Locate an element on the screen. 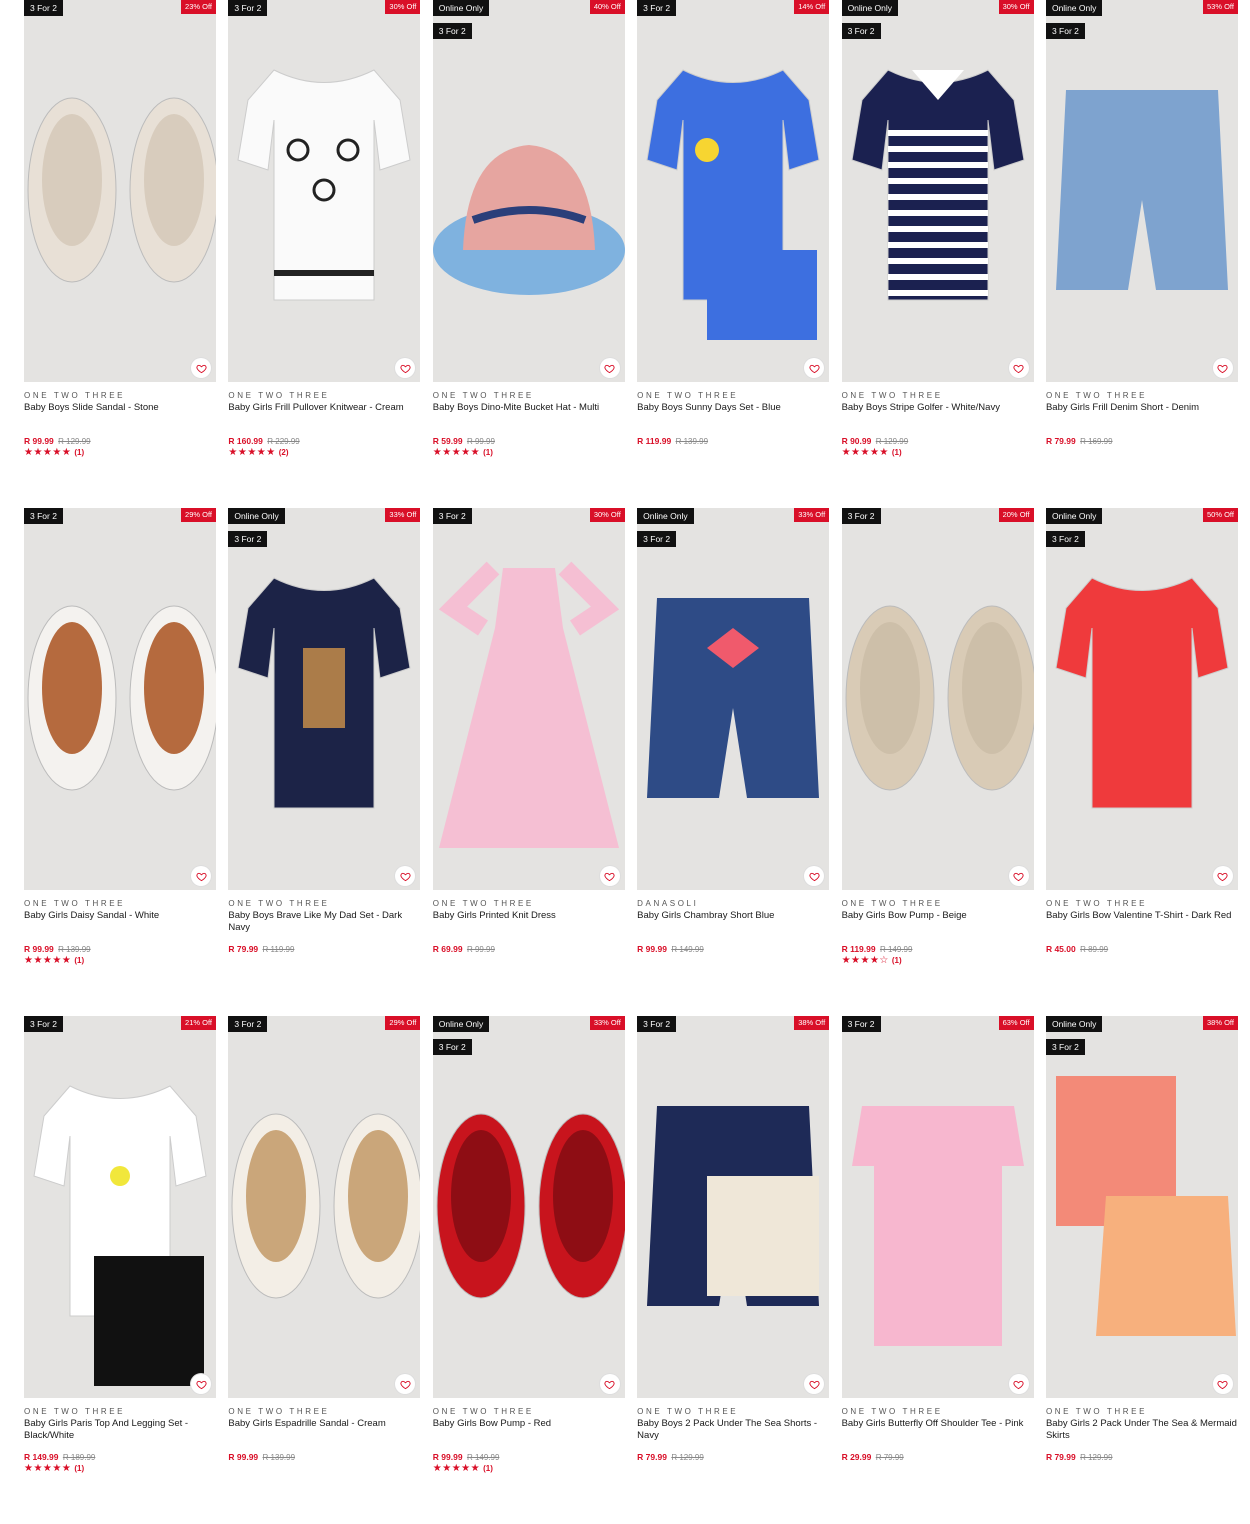 The height and width of the screenshot is (1524, 1250). product-image: 3 For 2 21% Off is located at coordinates (120, 1207).